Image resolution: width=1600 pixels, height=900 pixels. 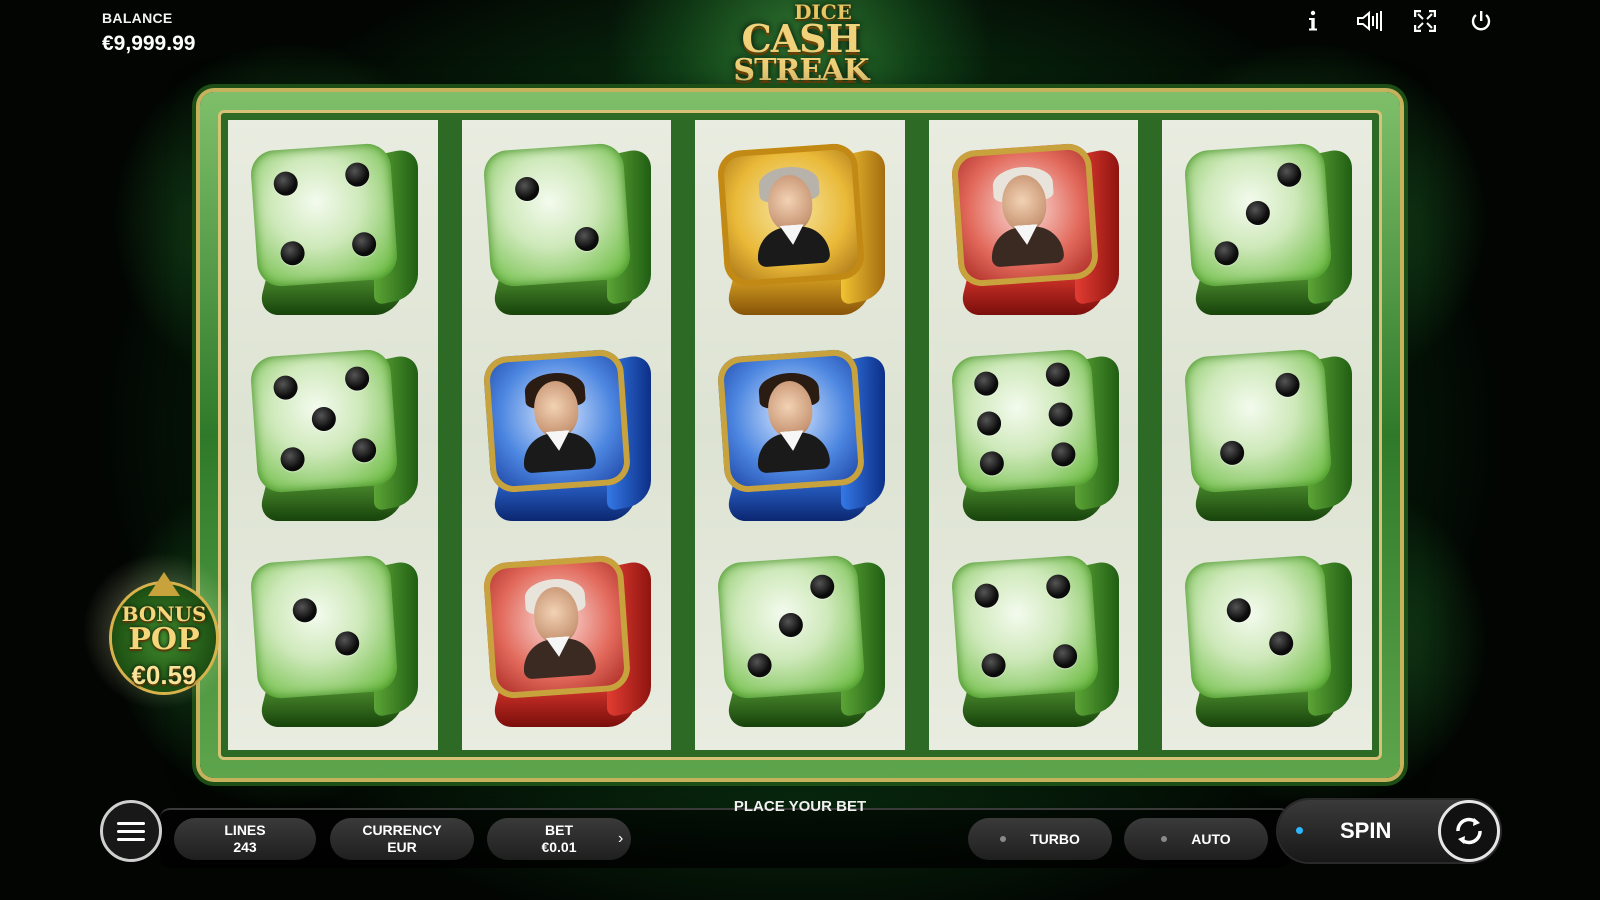 I want to click on lines-button: LINES 243, so click(x=245, y=839).